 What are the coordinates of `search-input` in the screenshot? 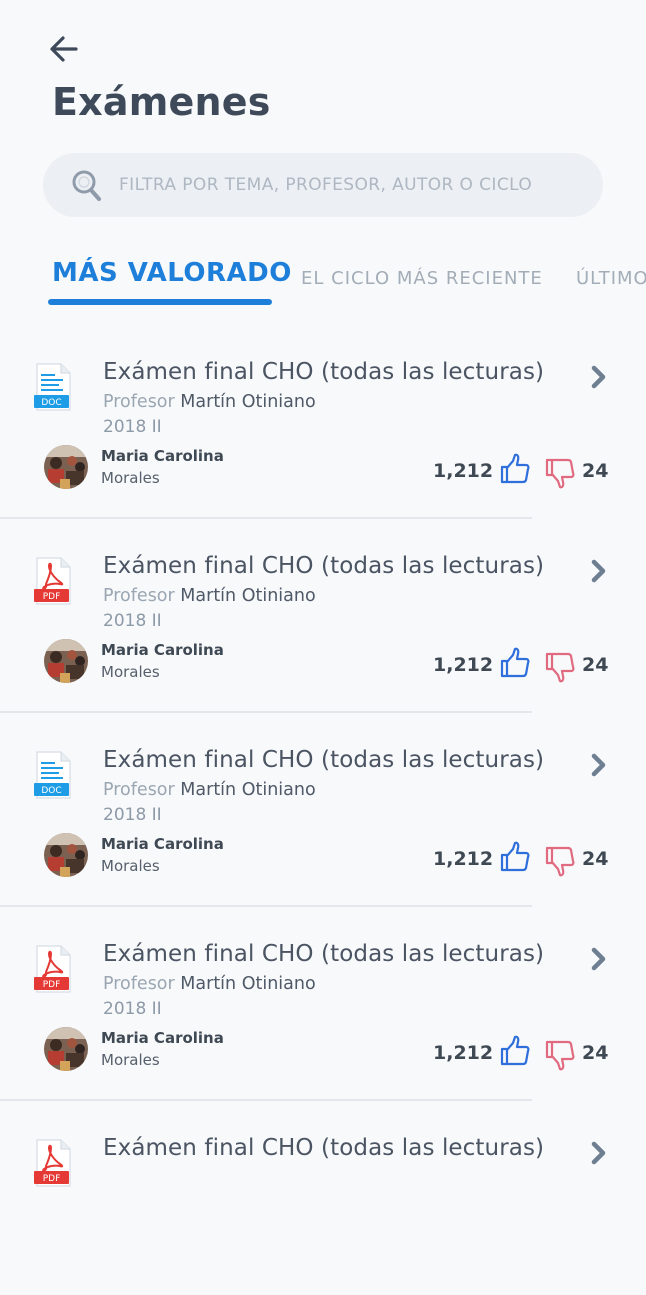 It's located at (354, 185).